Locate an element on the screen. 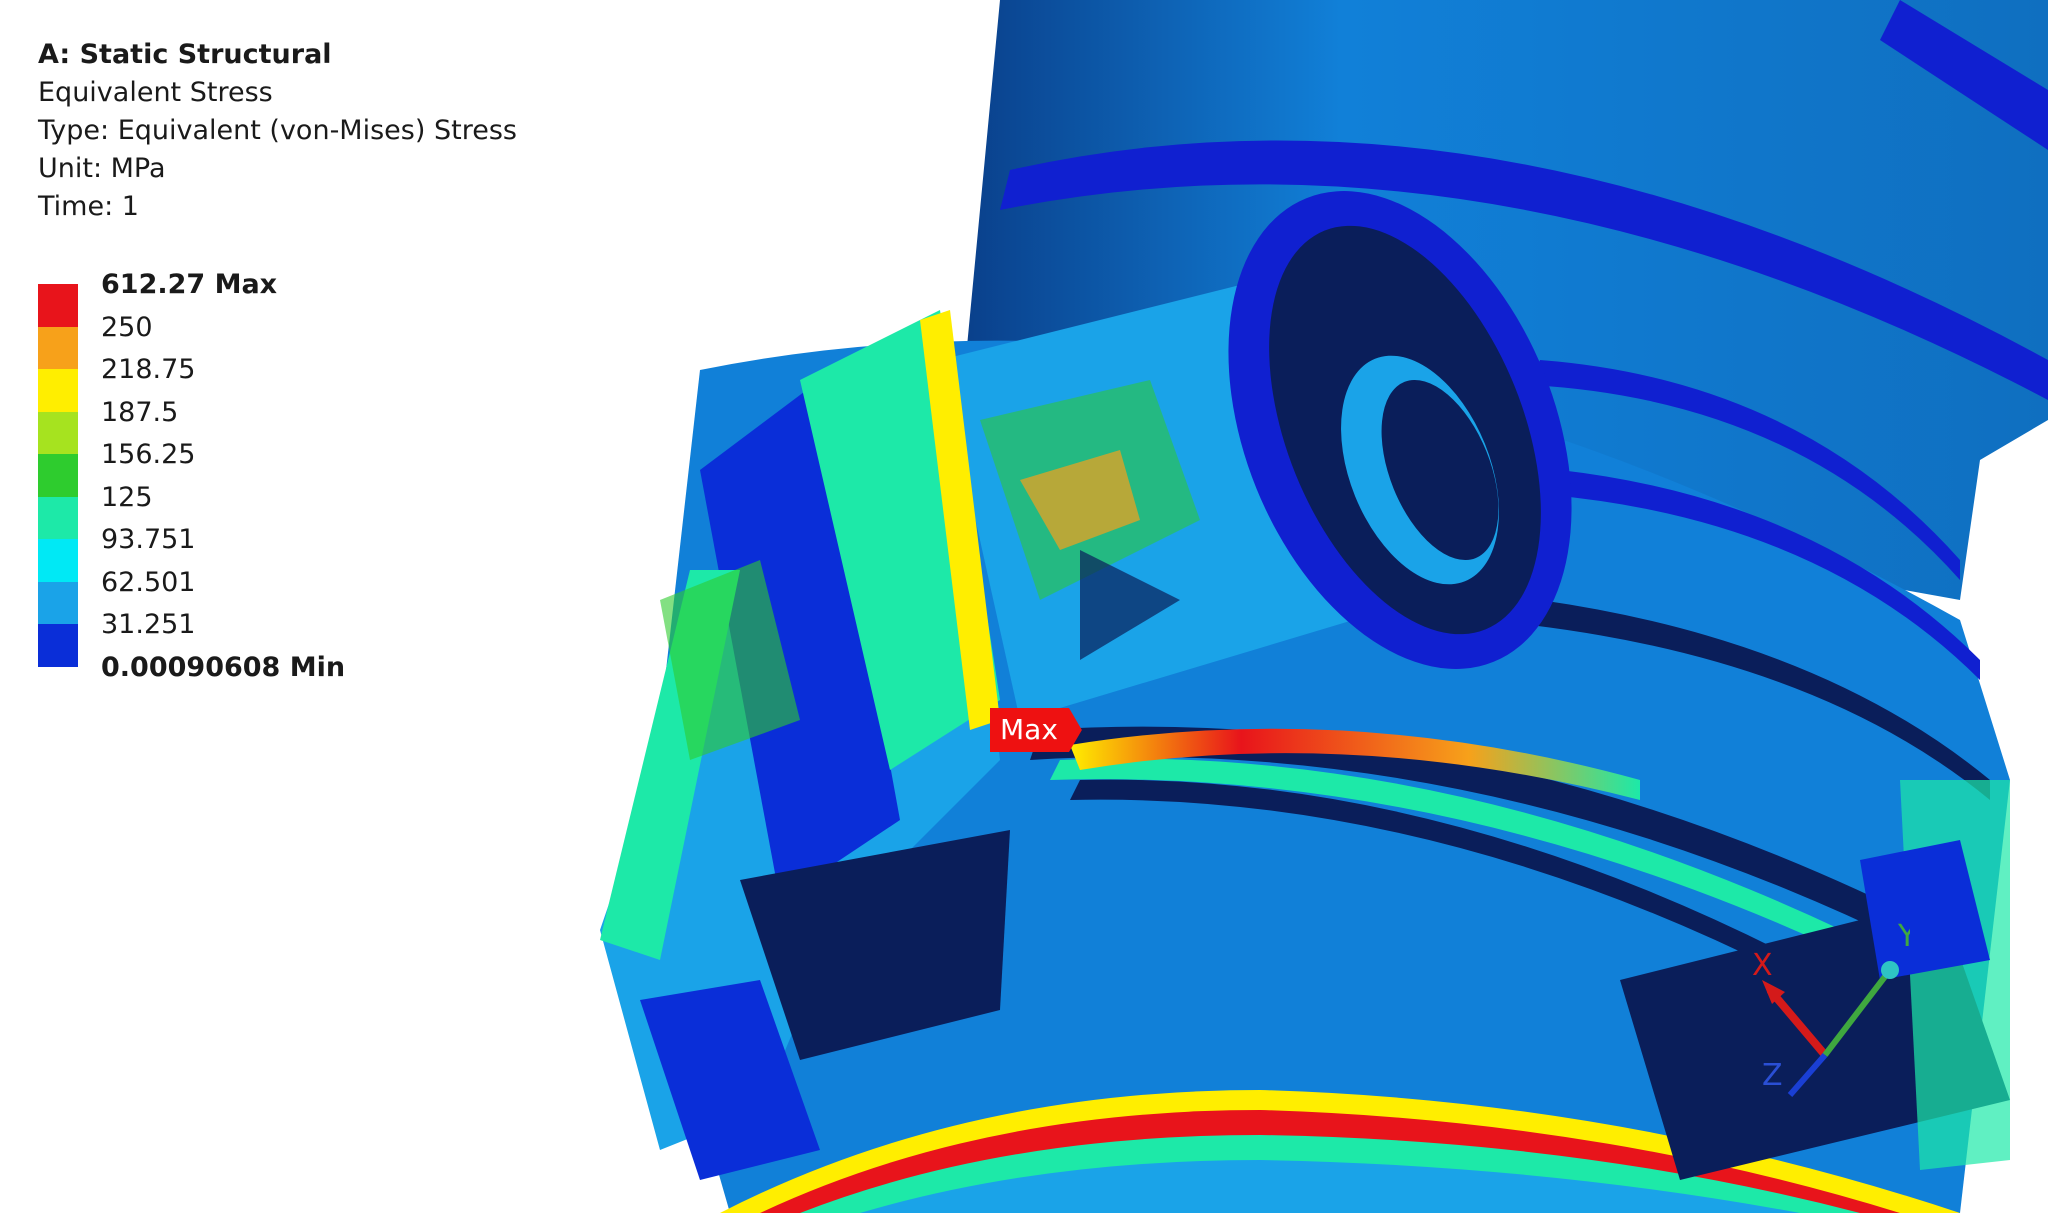  triad-z-label: Z is located at coordinates (1772, 1075).